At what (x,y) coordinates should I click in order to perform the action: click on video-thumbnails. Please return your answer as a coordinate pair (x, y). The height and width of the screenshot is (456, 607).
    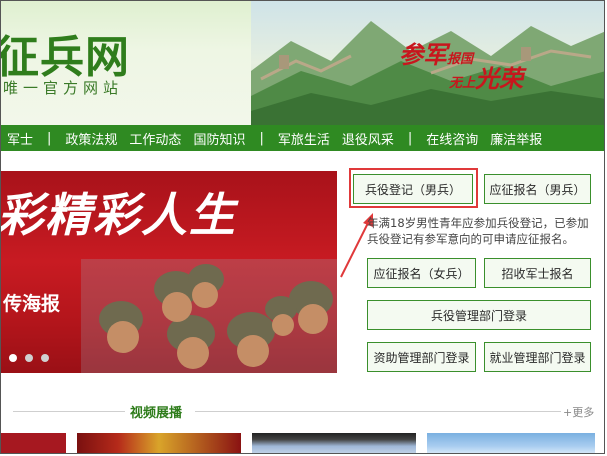
    Looking at the image, I should click on (302, 443).